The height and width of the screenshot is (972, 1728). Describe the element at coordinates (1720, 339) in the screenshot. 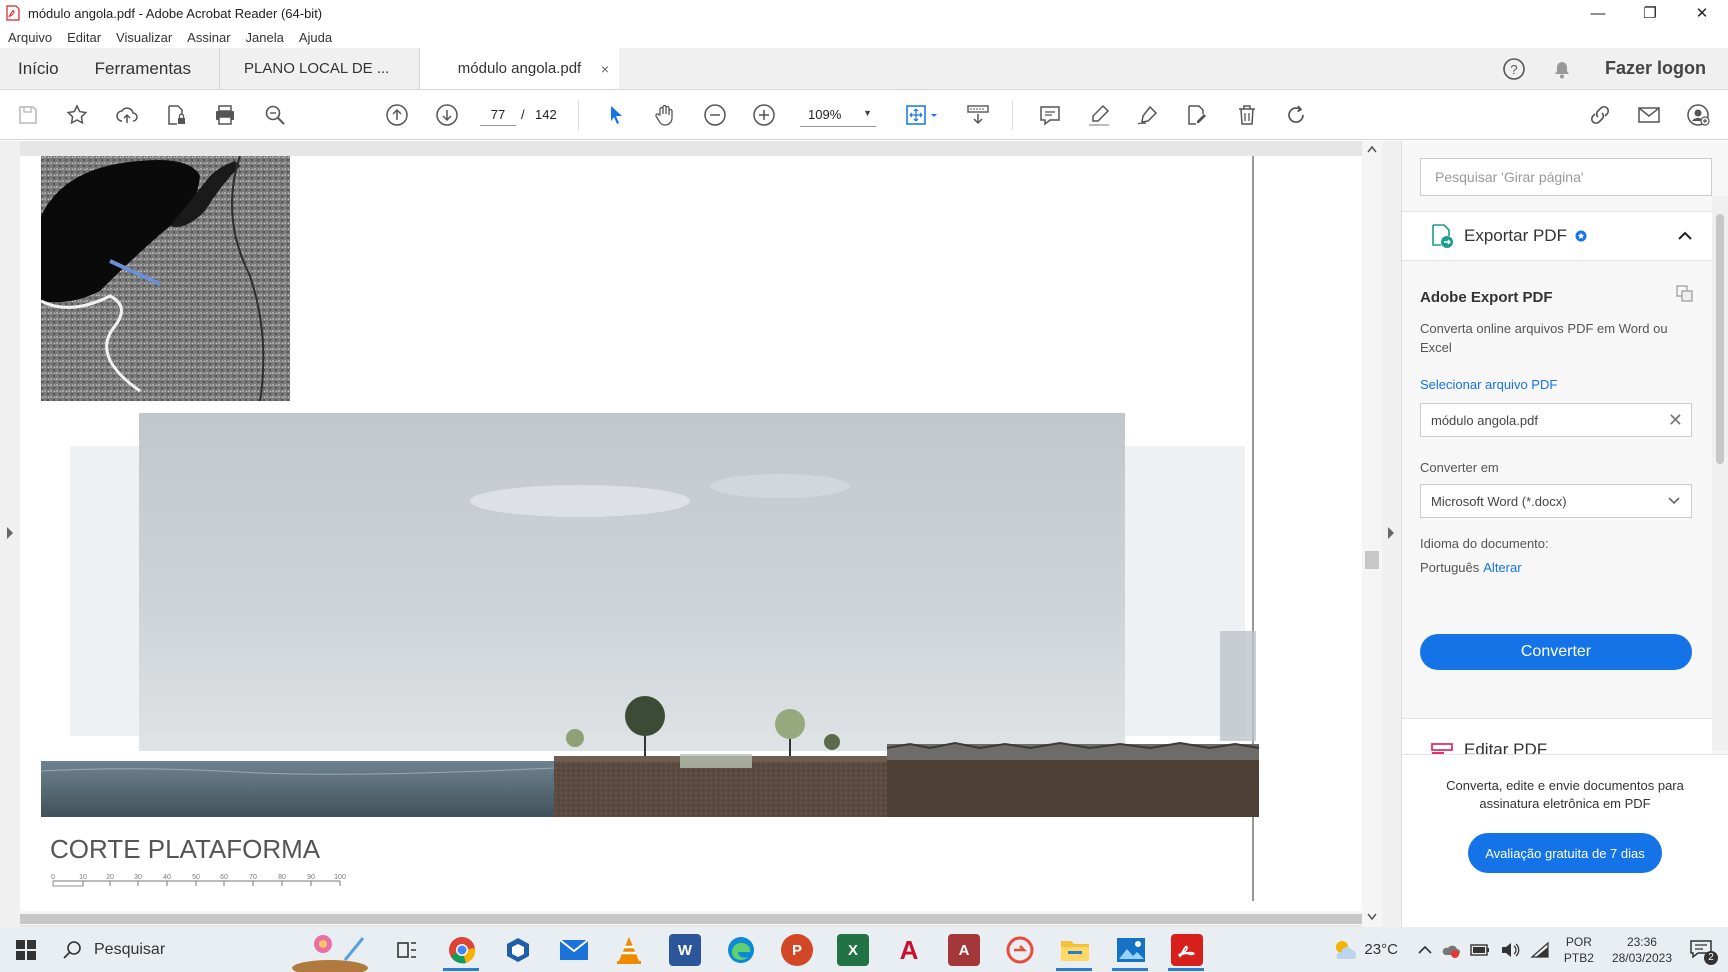

I see `pane-scroll-thumb` at that location.